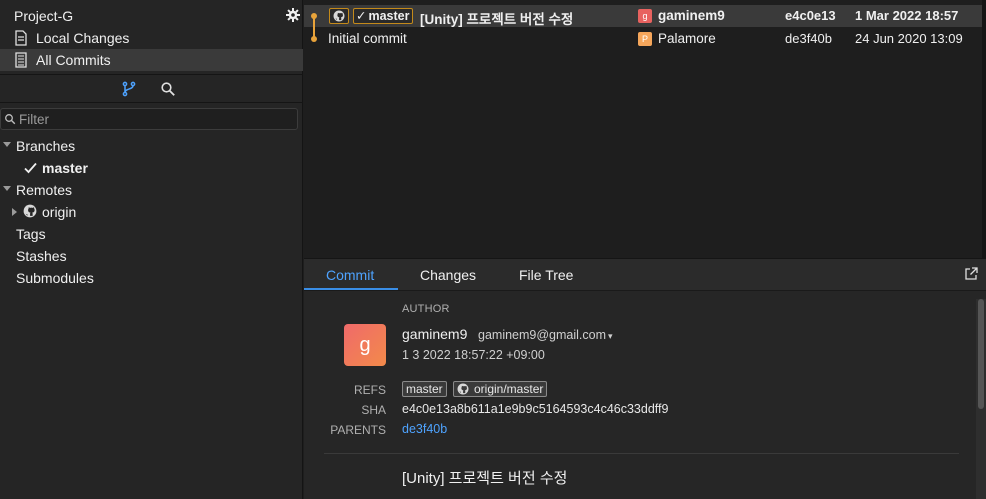  Describe the element at coordinates (30, 168) in the screenshot. I see `check-icon` at that location.